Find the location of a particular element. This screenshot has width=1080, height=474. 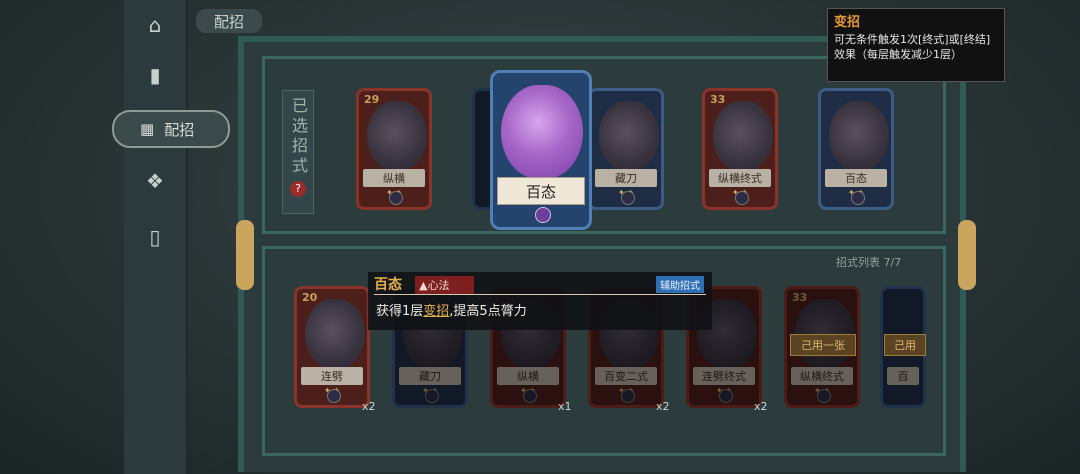

deck-icon: ▦ is located at coordinates (147, 129).